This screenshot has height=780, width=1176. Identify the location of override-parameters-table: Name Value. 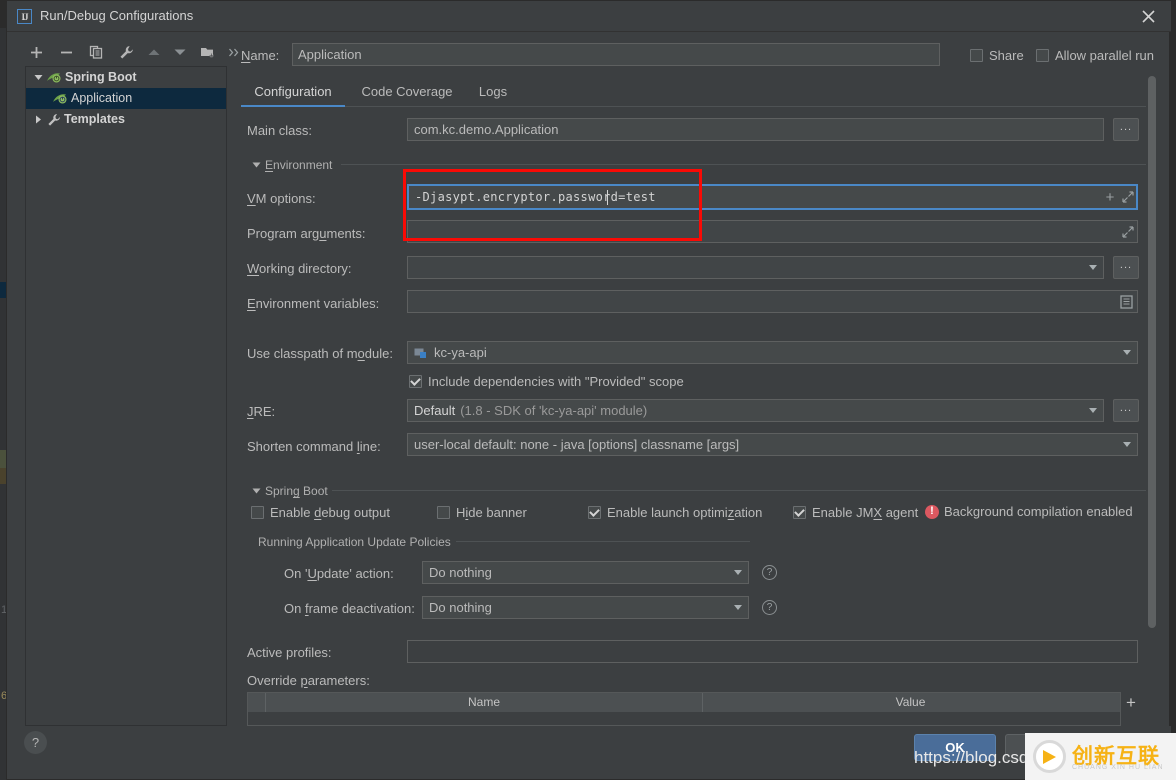
(684, 709).